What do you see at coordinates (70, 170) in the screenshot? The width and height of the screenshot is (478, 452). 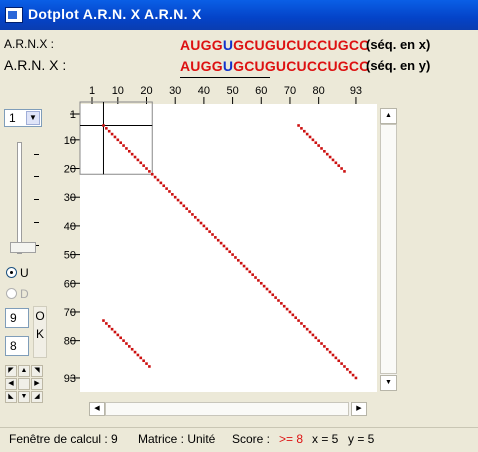 I see `y-tick-label: 20` at bounding box center [70, 170].